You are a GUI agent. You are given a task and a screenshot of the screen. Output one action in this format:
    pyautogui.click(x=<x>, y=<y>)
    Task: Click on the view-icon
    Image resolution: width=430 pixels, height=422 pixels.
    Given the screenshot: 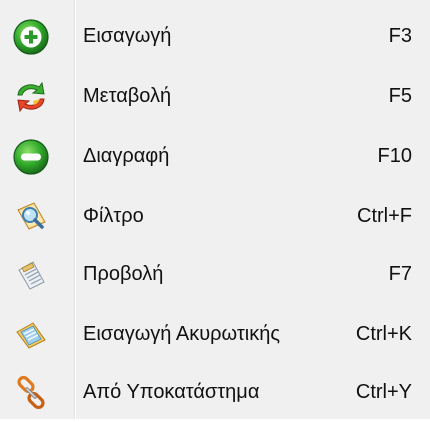 What is the action you would take?
    pyautogui.click(x=31, y=275)
    